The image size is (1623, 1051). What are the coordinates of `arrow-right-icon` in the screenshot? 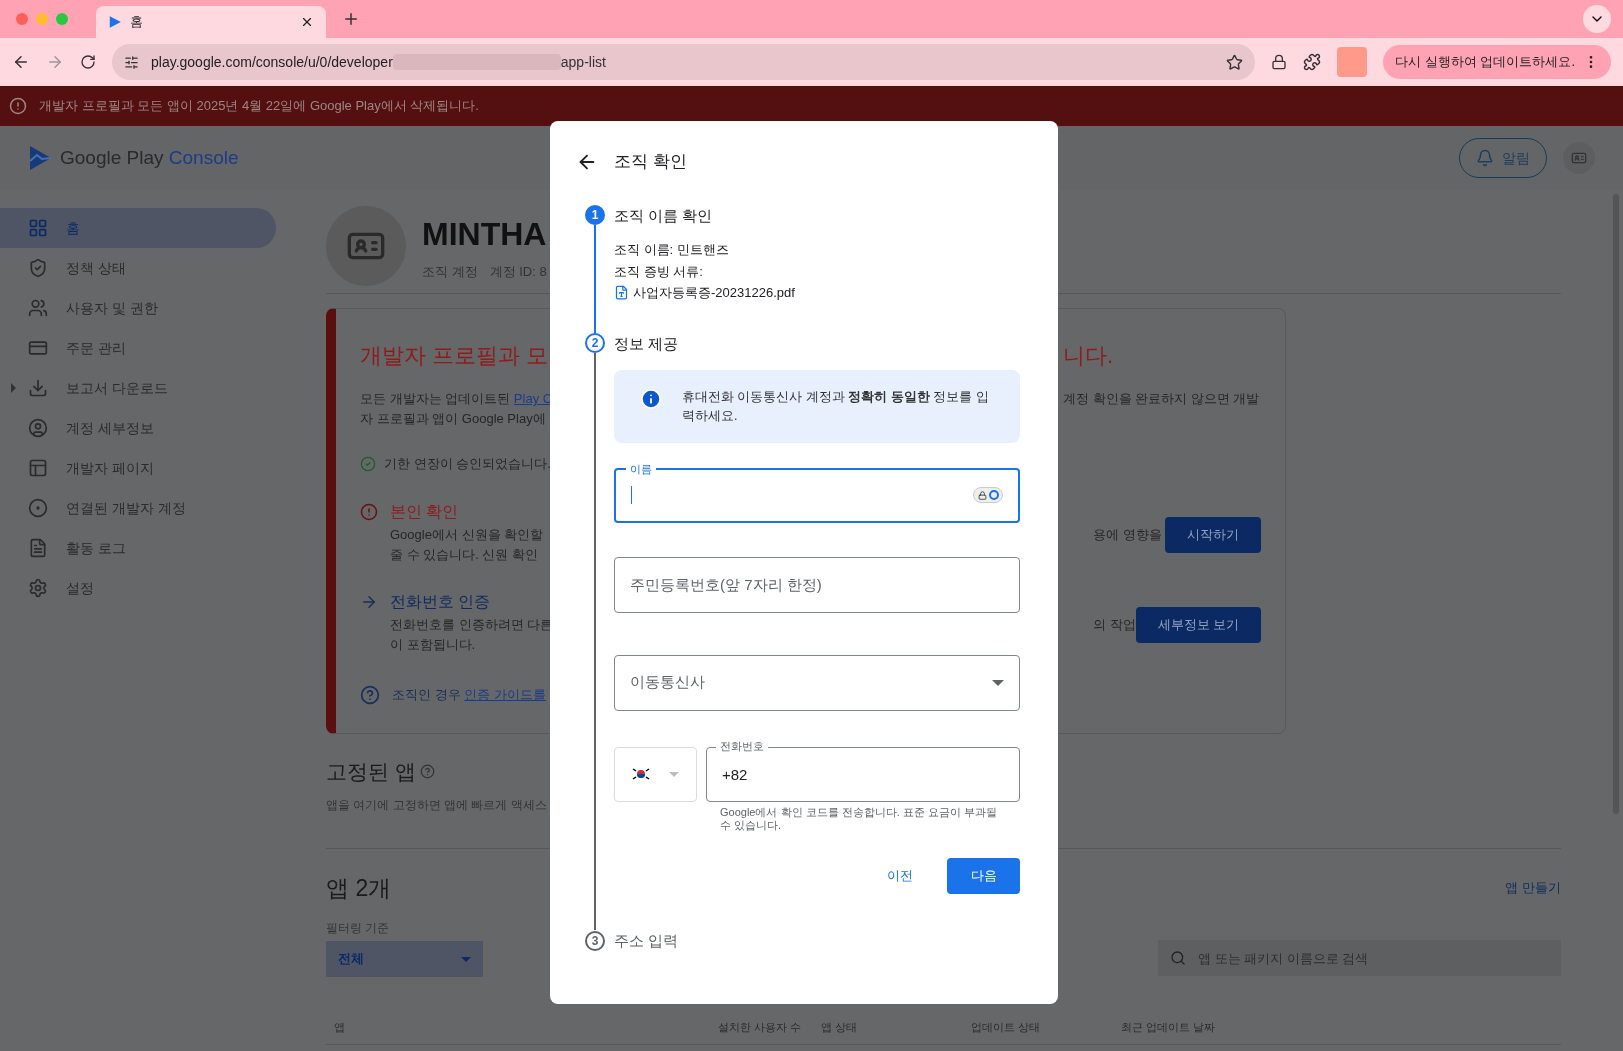 It's located at (369, 602).